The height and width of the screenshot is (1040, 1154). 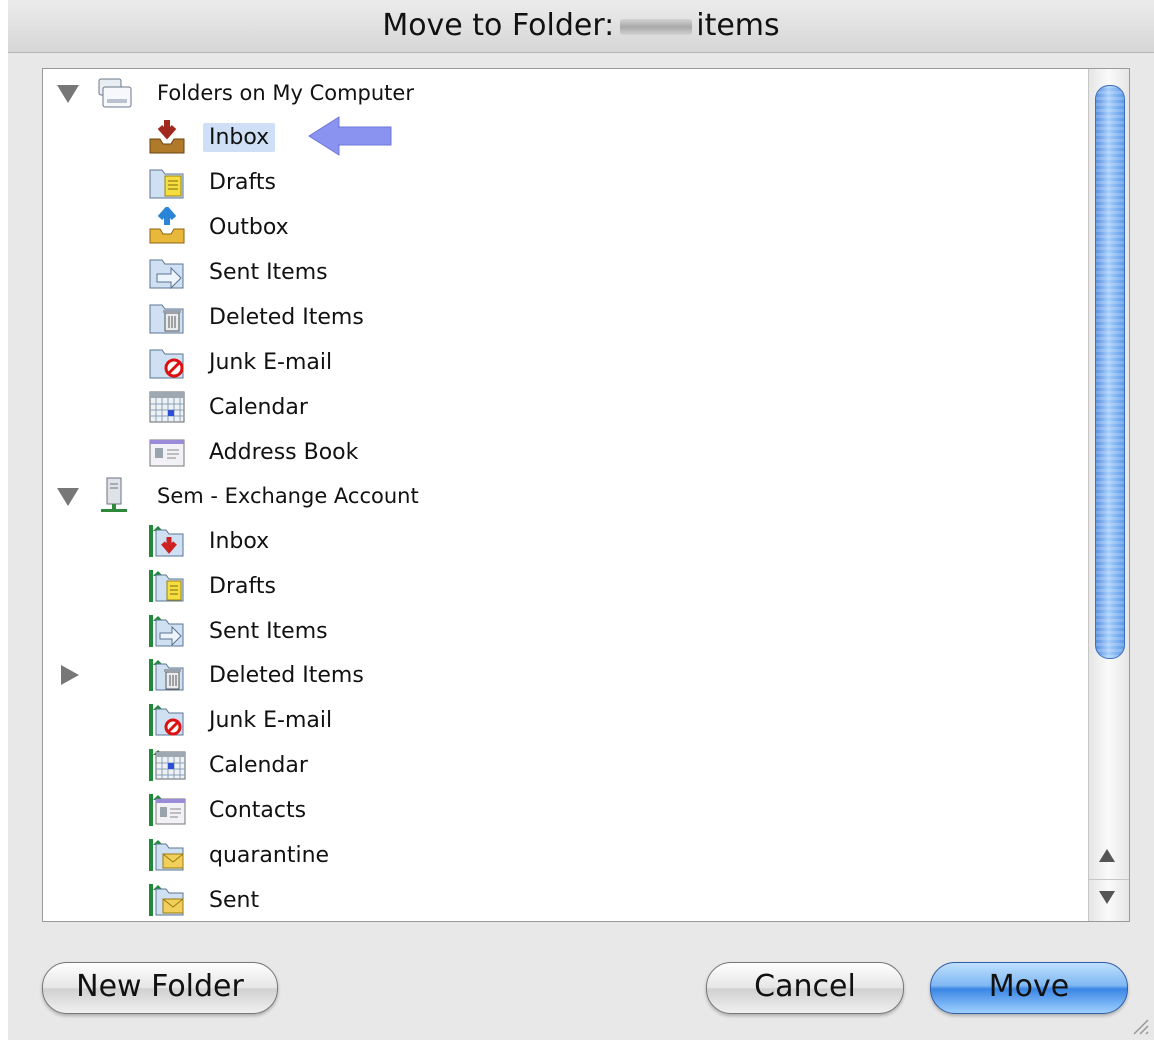 I want to click on group-row-local: Folders on My Computer, so click(x=563, y=93).